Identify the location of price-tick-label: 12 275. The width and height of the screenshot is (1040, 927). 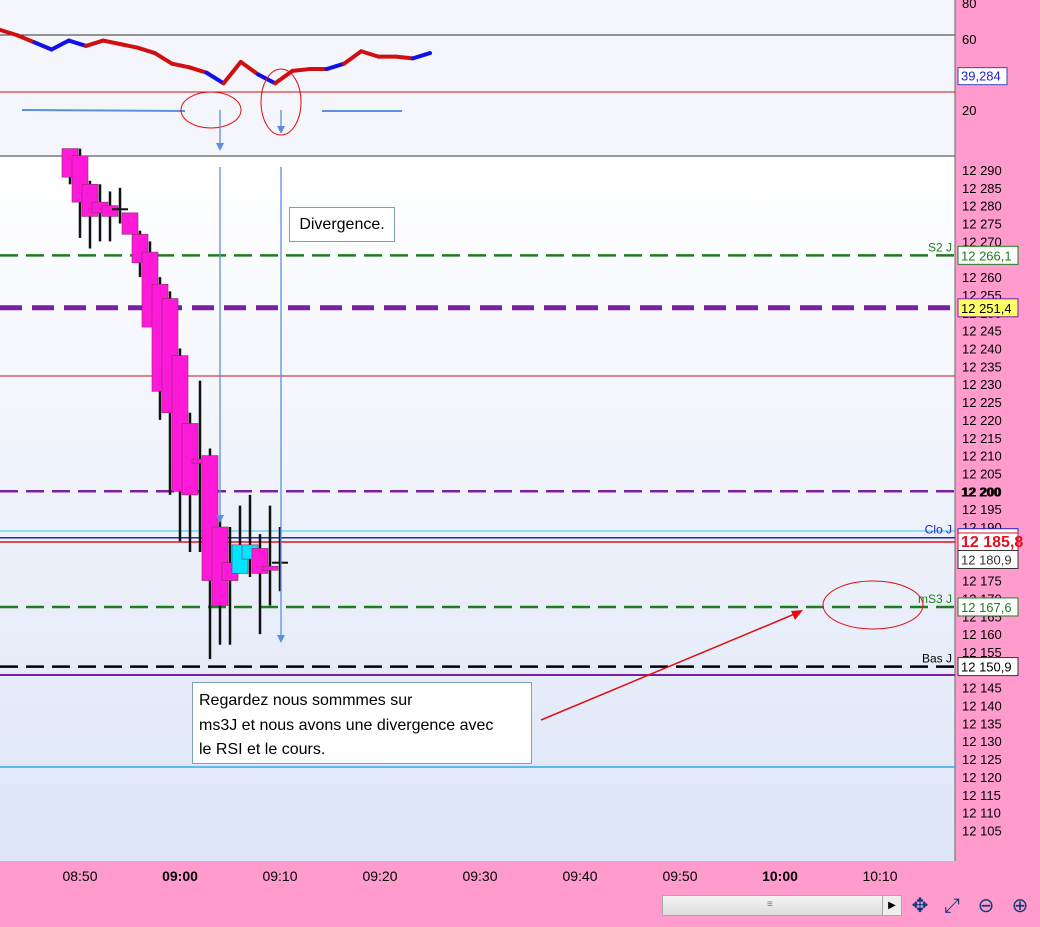
(982, 224).